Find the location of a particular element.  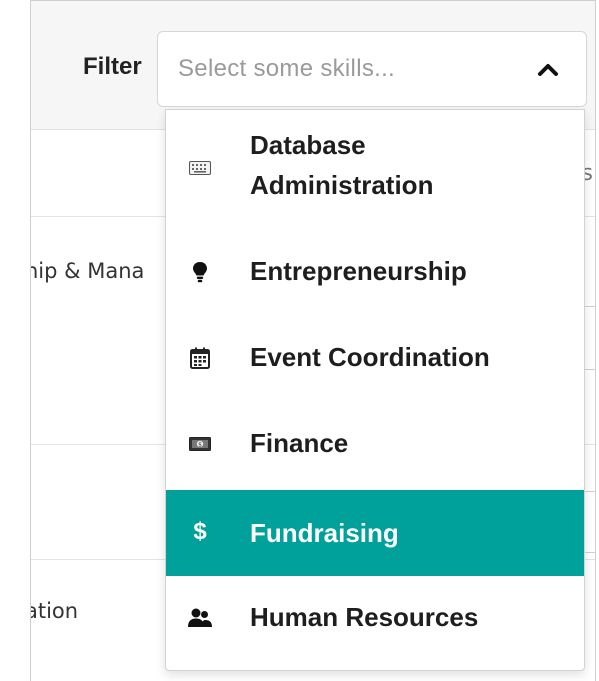

users-icon is located at coordinates (200, 618).